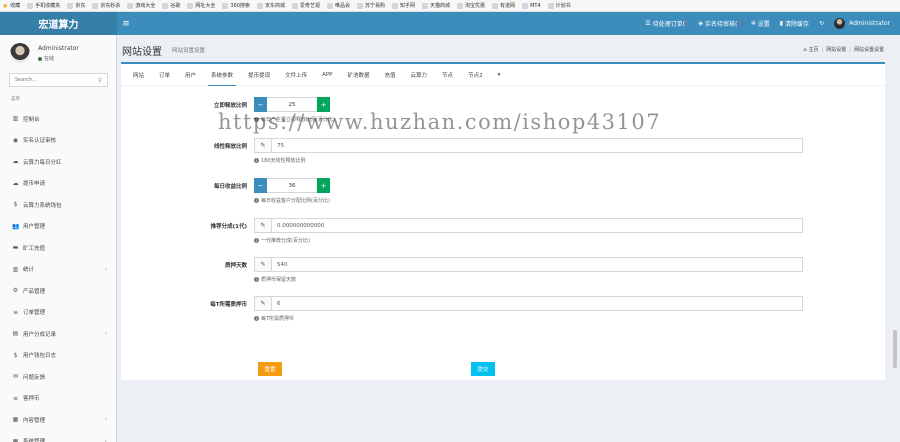  I want to click on bookmark-item: 网址大全, so click(201, 5).